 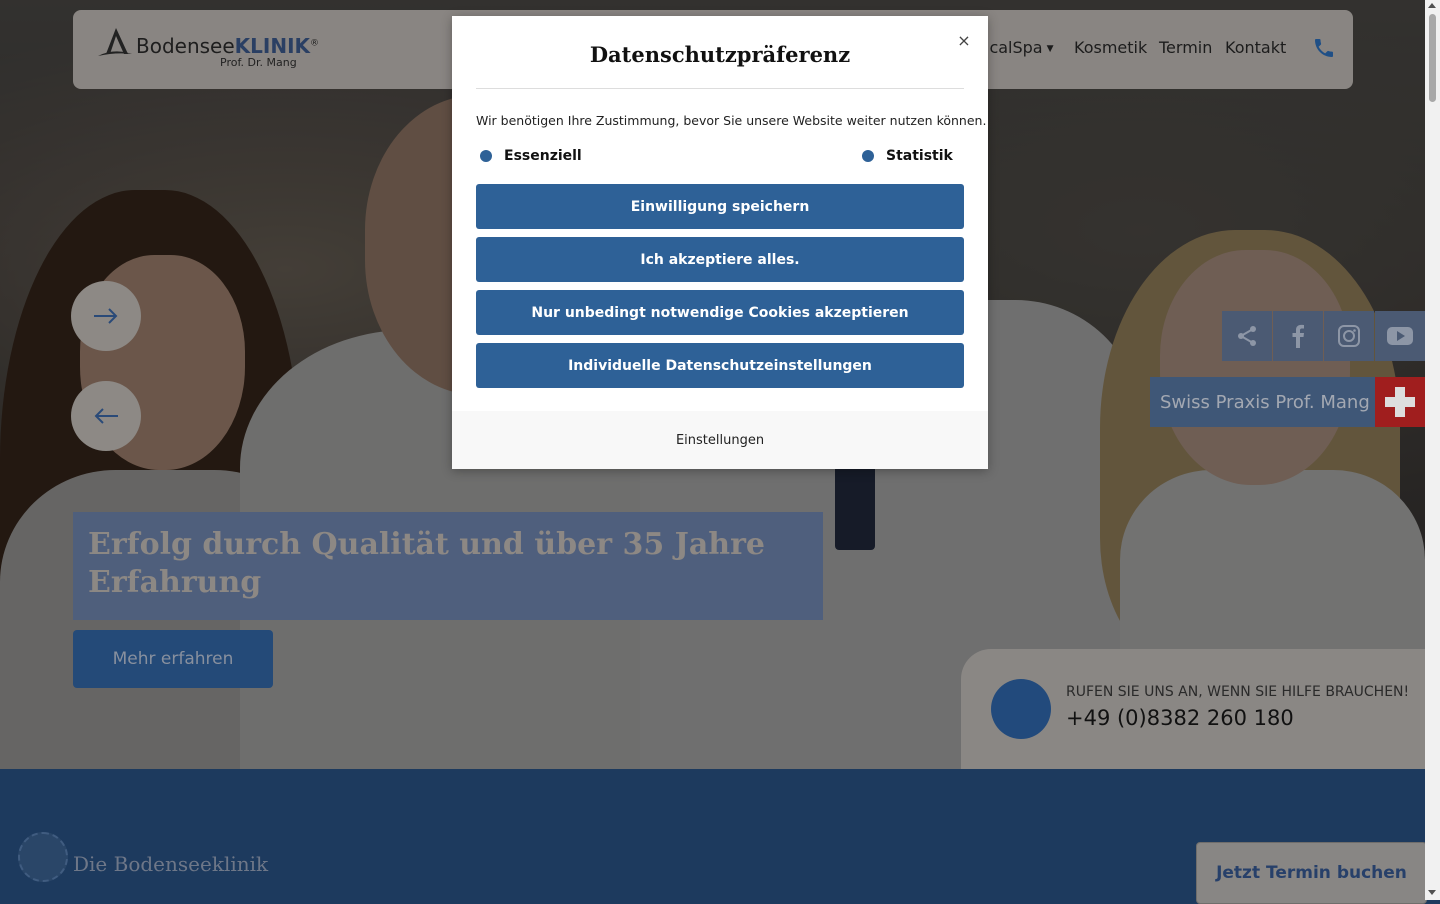 I want to click on logo-subtitle: Prof. Dr. Mang, so click(x=258, y=62).